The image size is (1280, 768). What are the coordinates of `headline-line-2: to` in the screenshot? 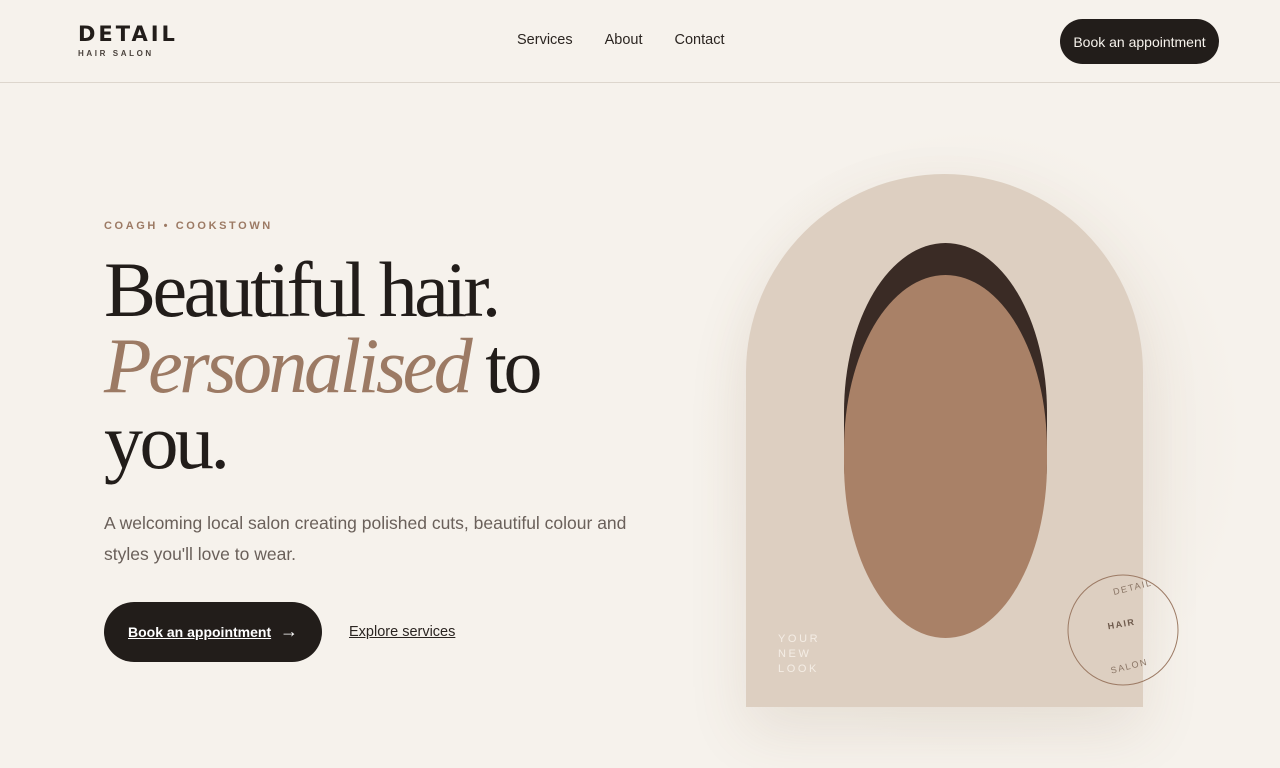 It's located at (513, 365).